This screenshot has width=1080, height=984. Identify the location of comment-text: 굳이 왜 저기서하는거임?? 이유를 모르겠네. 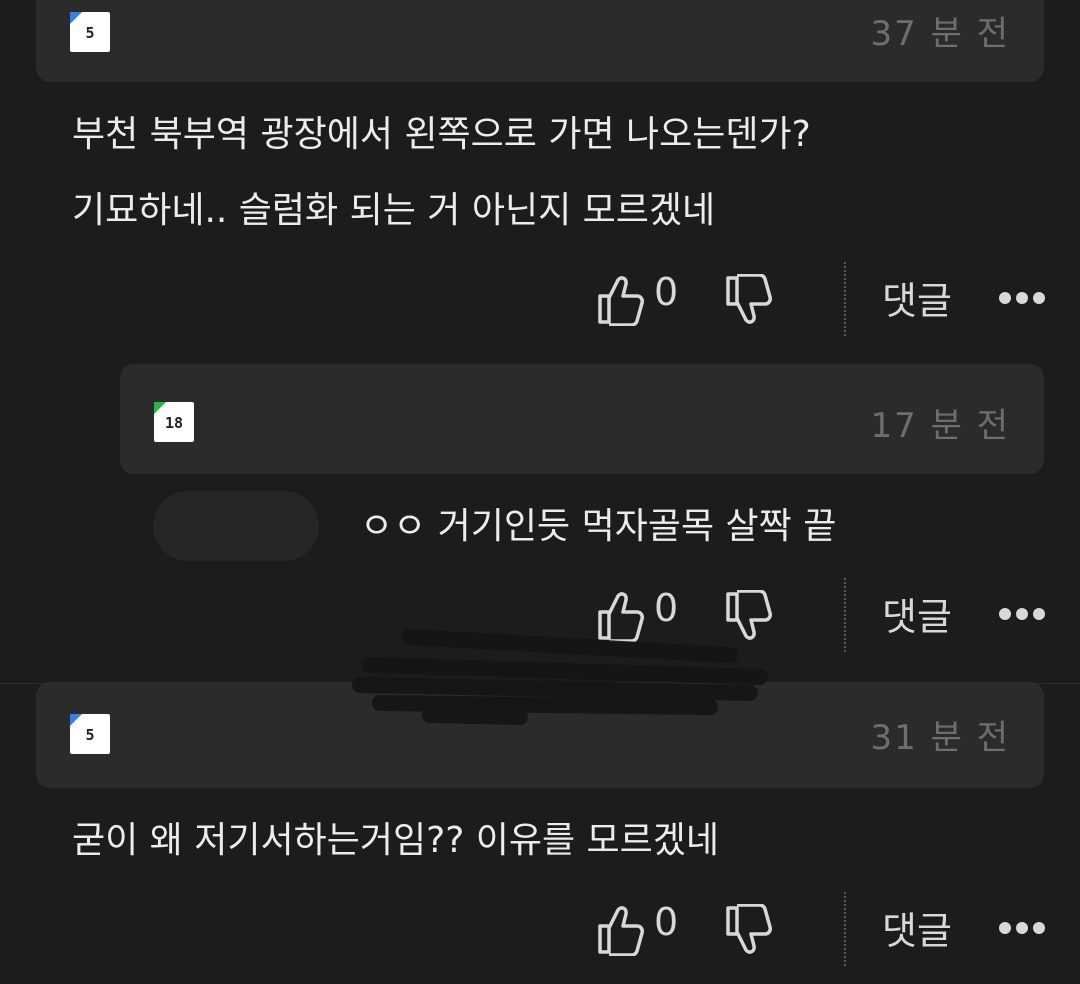
(396, 840).